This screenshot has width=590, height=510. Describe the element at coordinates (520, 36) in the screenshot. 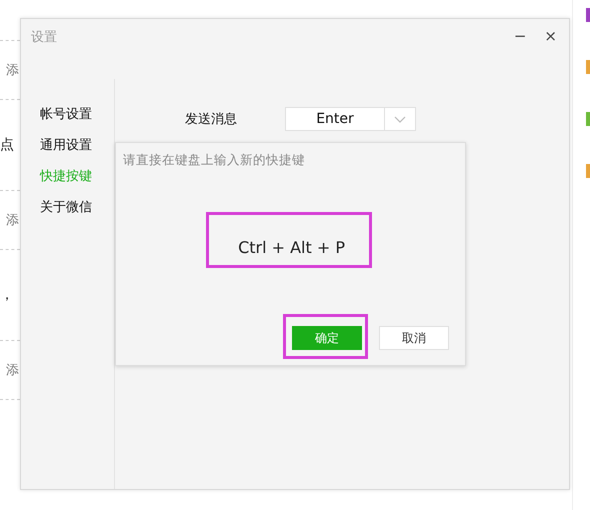

I see `minimize-button: −` at that location.